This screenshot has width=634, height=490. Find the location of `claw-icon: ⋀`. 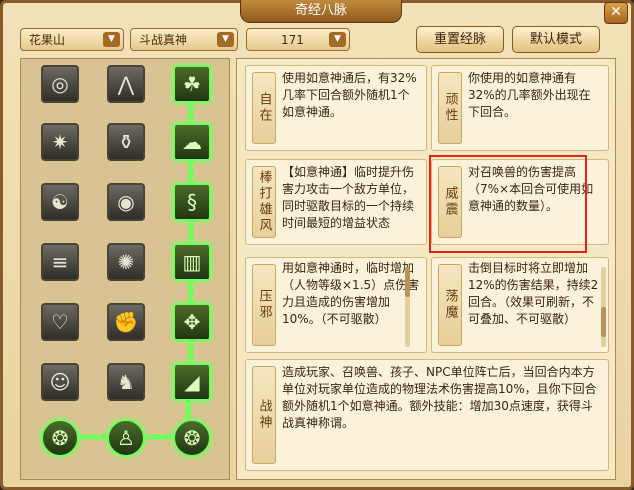

claw-icon: ⋀ is located at coordinates (126, 84).